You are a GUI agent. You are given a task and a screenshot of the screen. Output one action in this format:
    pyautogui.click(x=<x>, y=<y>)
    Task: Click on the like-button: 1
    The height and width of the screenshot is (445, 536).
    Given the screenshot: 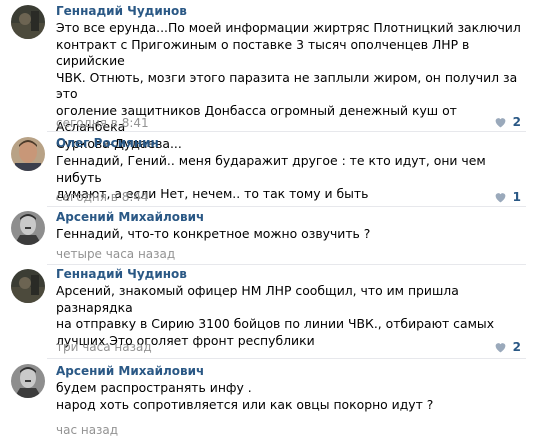 What is the action you would take?
    pyautogui.click(x=507, y=197)
    